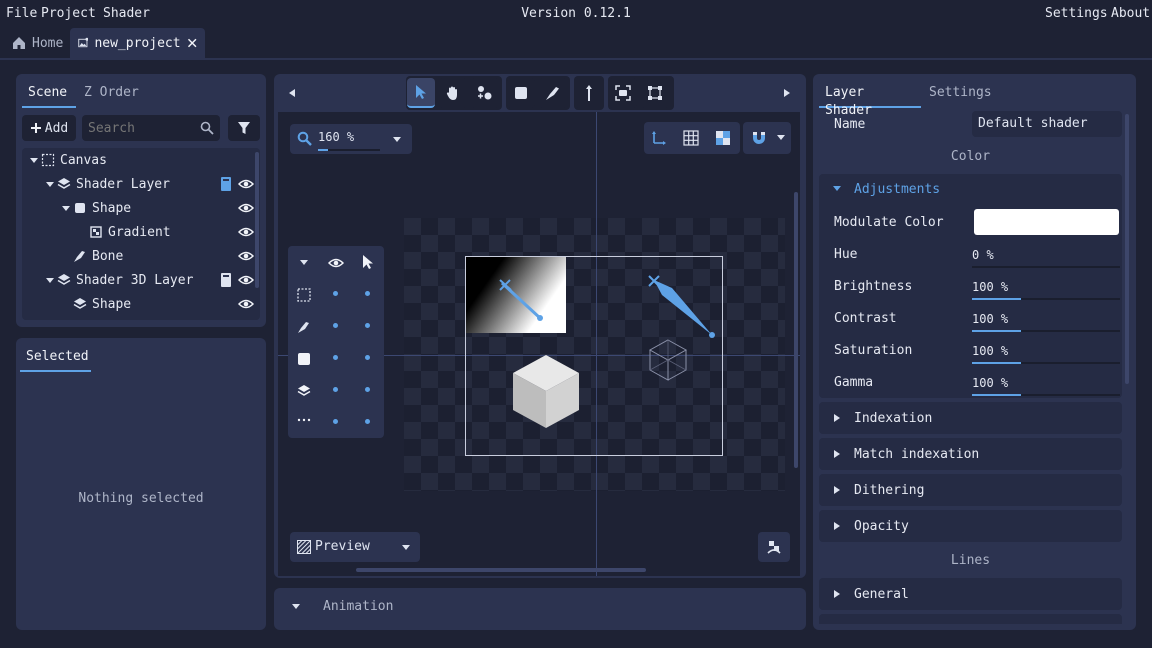 This screenshot has height=648, width=1152. What do you see at coordinates (970, 594) in the screenshot?
I see `section-lines-general: General` at bounding box center [970, 594].